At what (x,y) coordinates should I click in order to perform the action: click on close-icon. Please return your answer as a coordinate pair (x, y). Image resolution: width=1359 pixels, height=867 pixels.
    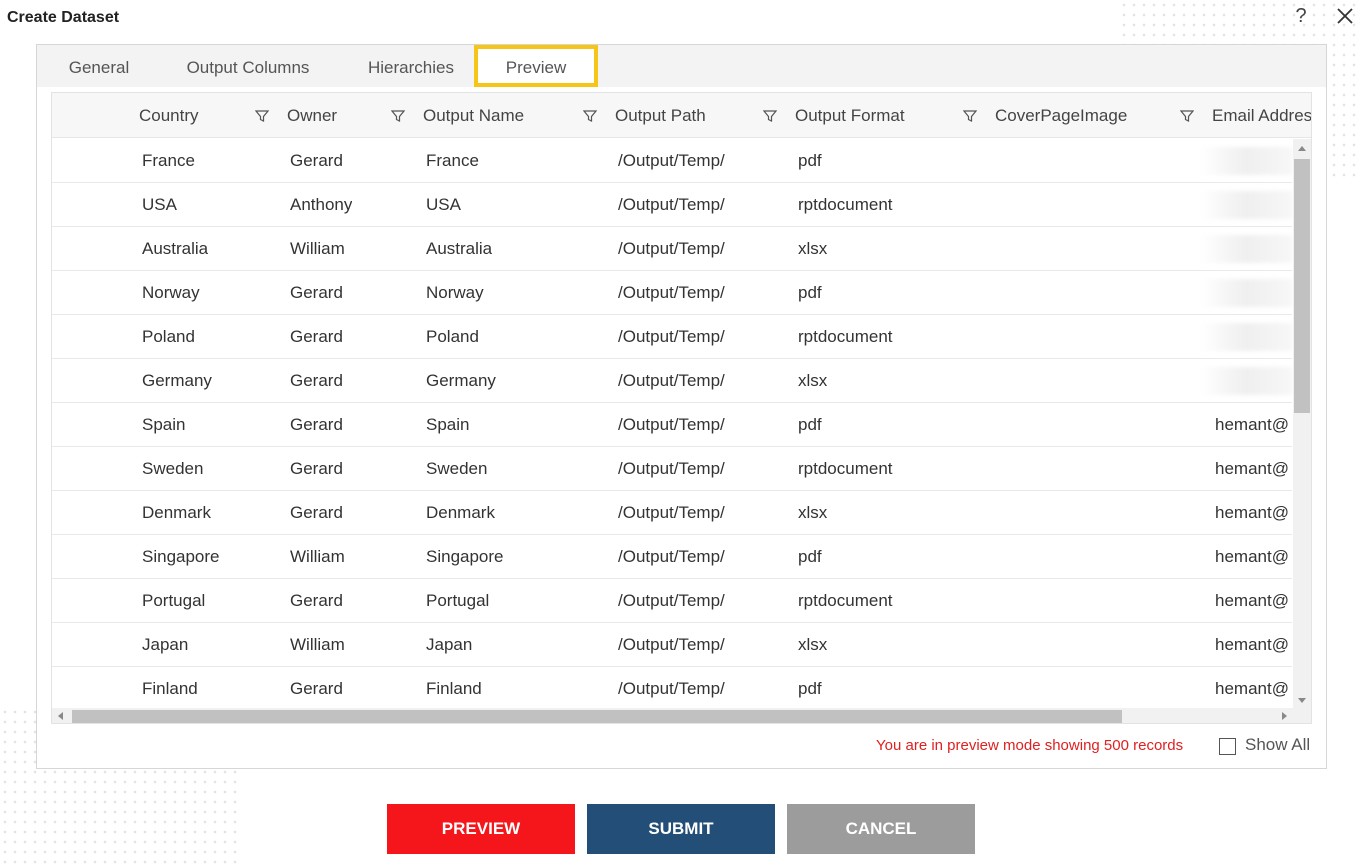
    Looking at the image, I should click on (1345, 16).